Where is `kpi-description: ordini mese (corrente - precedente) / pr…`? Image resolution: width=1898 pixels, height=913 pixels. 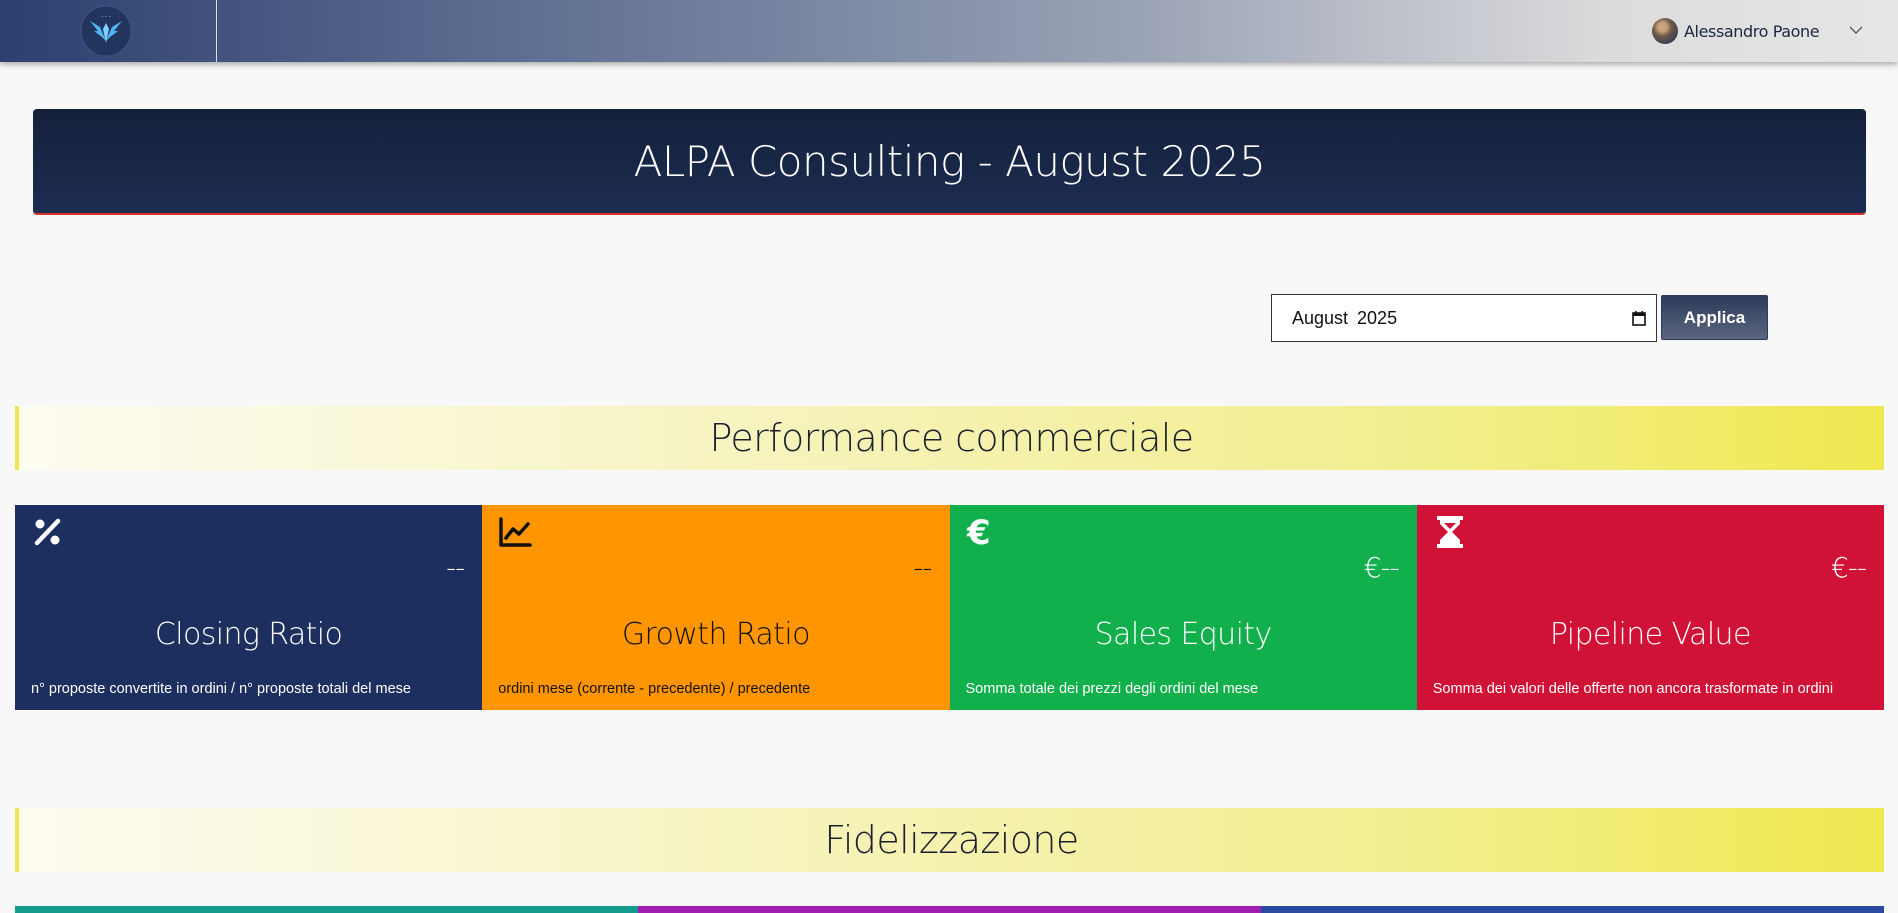 kpi-description: ordini mese (corrente - precedente) / pr… is located at coordinates (654, 689).